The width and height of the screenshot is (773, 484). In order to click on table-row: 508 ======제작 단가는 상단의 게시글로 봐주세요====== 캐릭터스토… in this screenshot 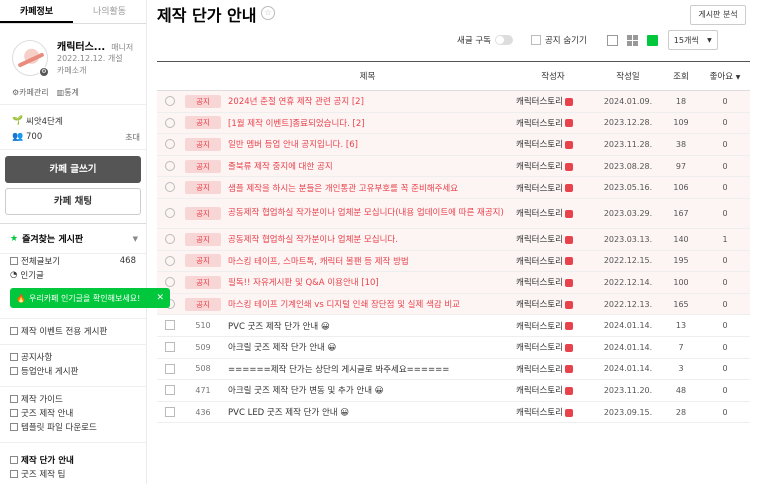, I will do `click(453, 369)`.